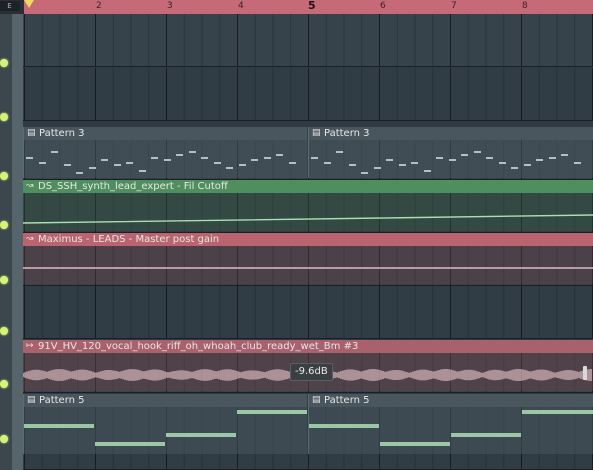  I want to click on ruler-edit-button: E, so click(10, 6).